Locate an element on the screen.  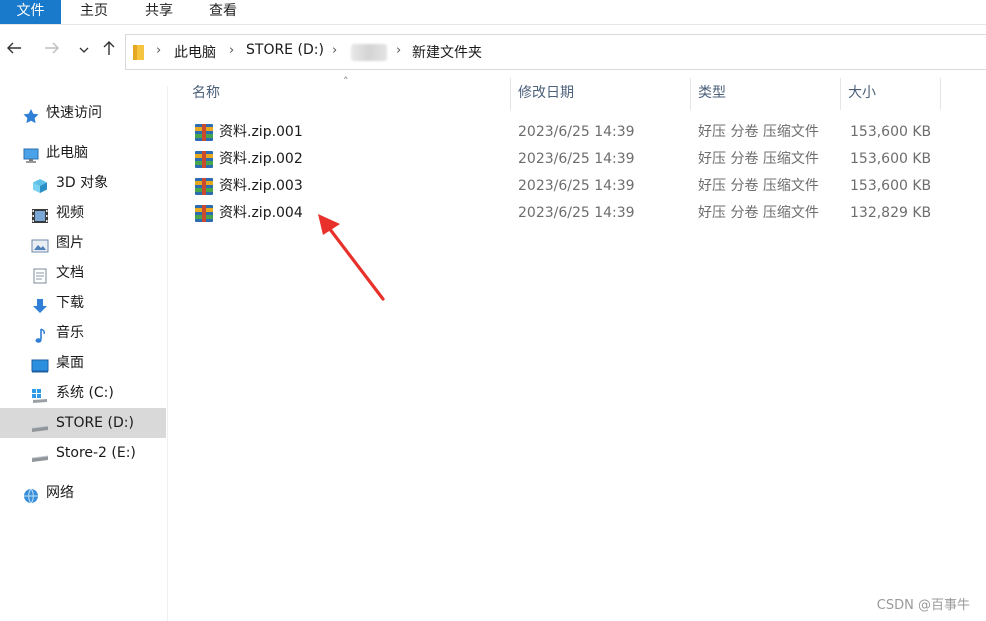
sidebar-item-label: 音乐 is located at coordinates (70, 333).